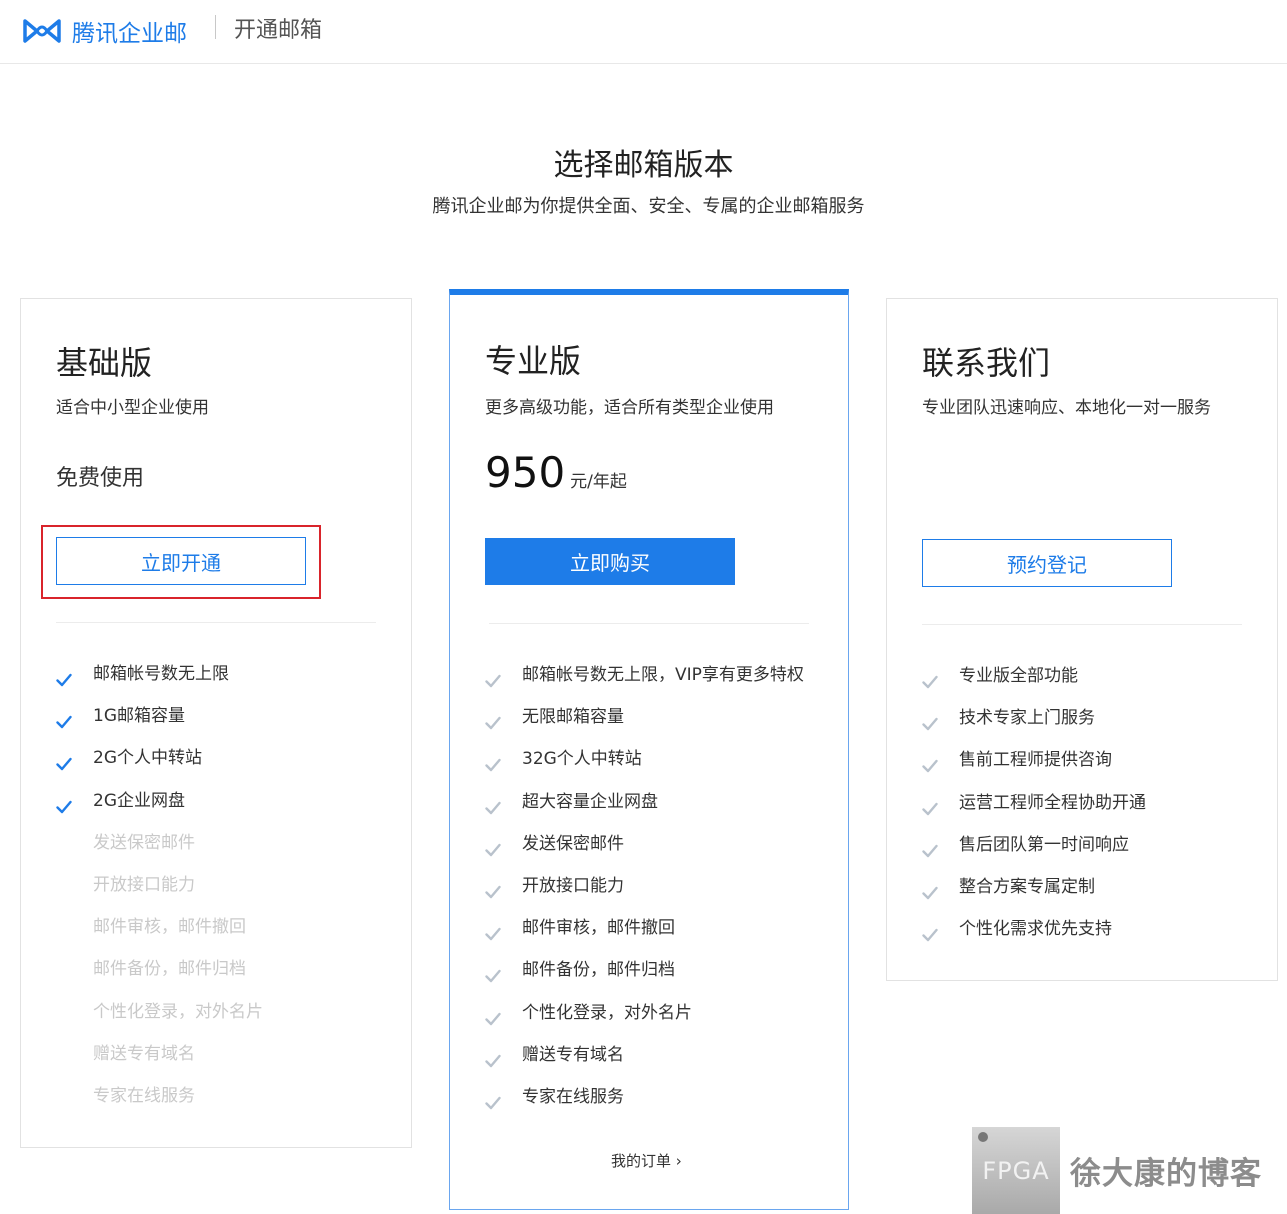 The image size is (1287, 1214). I want to click on mail-logo-icon, so click(42, 31).